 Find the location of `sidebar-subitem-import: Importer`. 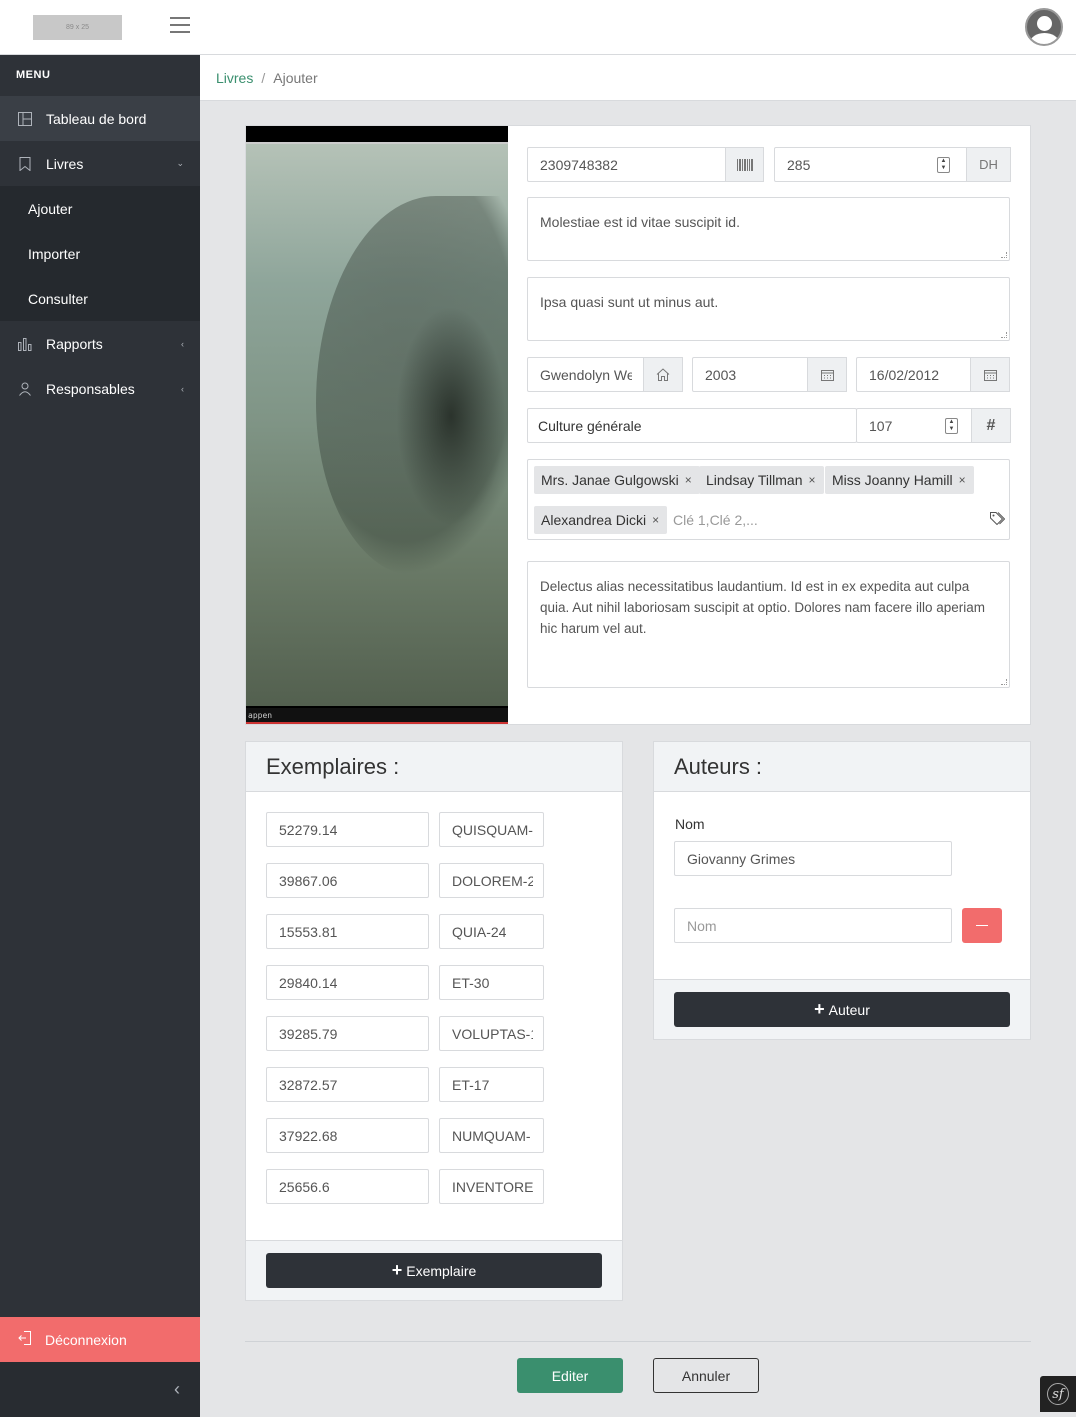

sidebar-subitem-import: Importer is located at coordinates (100, 253).